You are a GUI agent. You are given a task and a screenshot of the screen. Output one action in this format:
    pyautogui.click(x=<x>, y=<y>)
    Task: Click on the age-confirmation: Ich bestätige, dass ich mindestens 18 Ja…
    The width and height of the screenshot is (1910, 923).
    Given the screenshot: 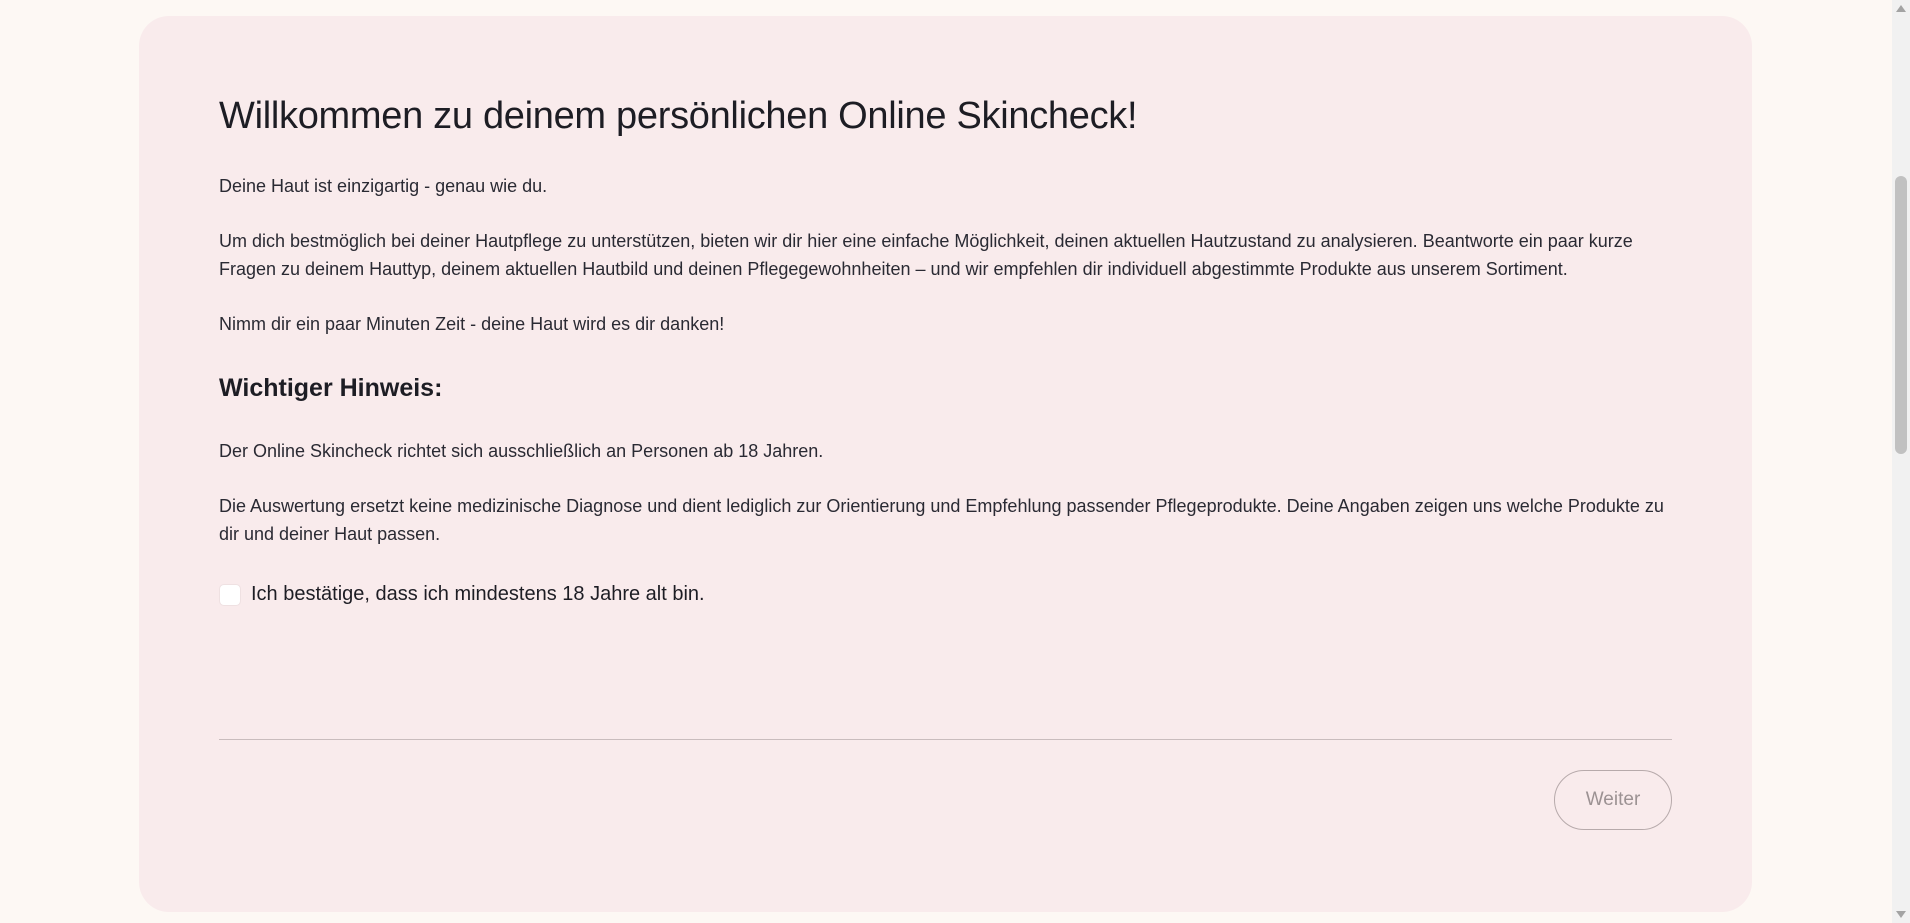 What is the action you would take?
    pyautogui.click(x=462, y=594)
    